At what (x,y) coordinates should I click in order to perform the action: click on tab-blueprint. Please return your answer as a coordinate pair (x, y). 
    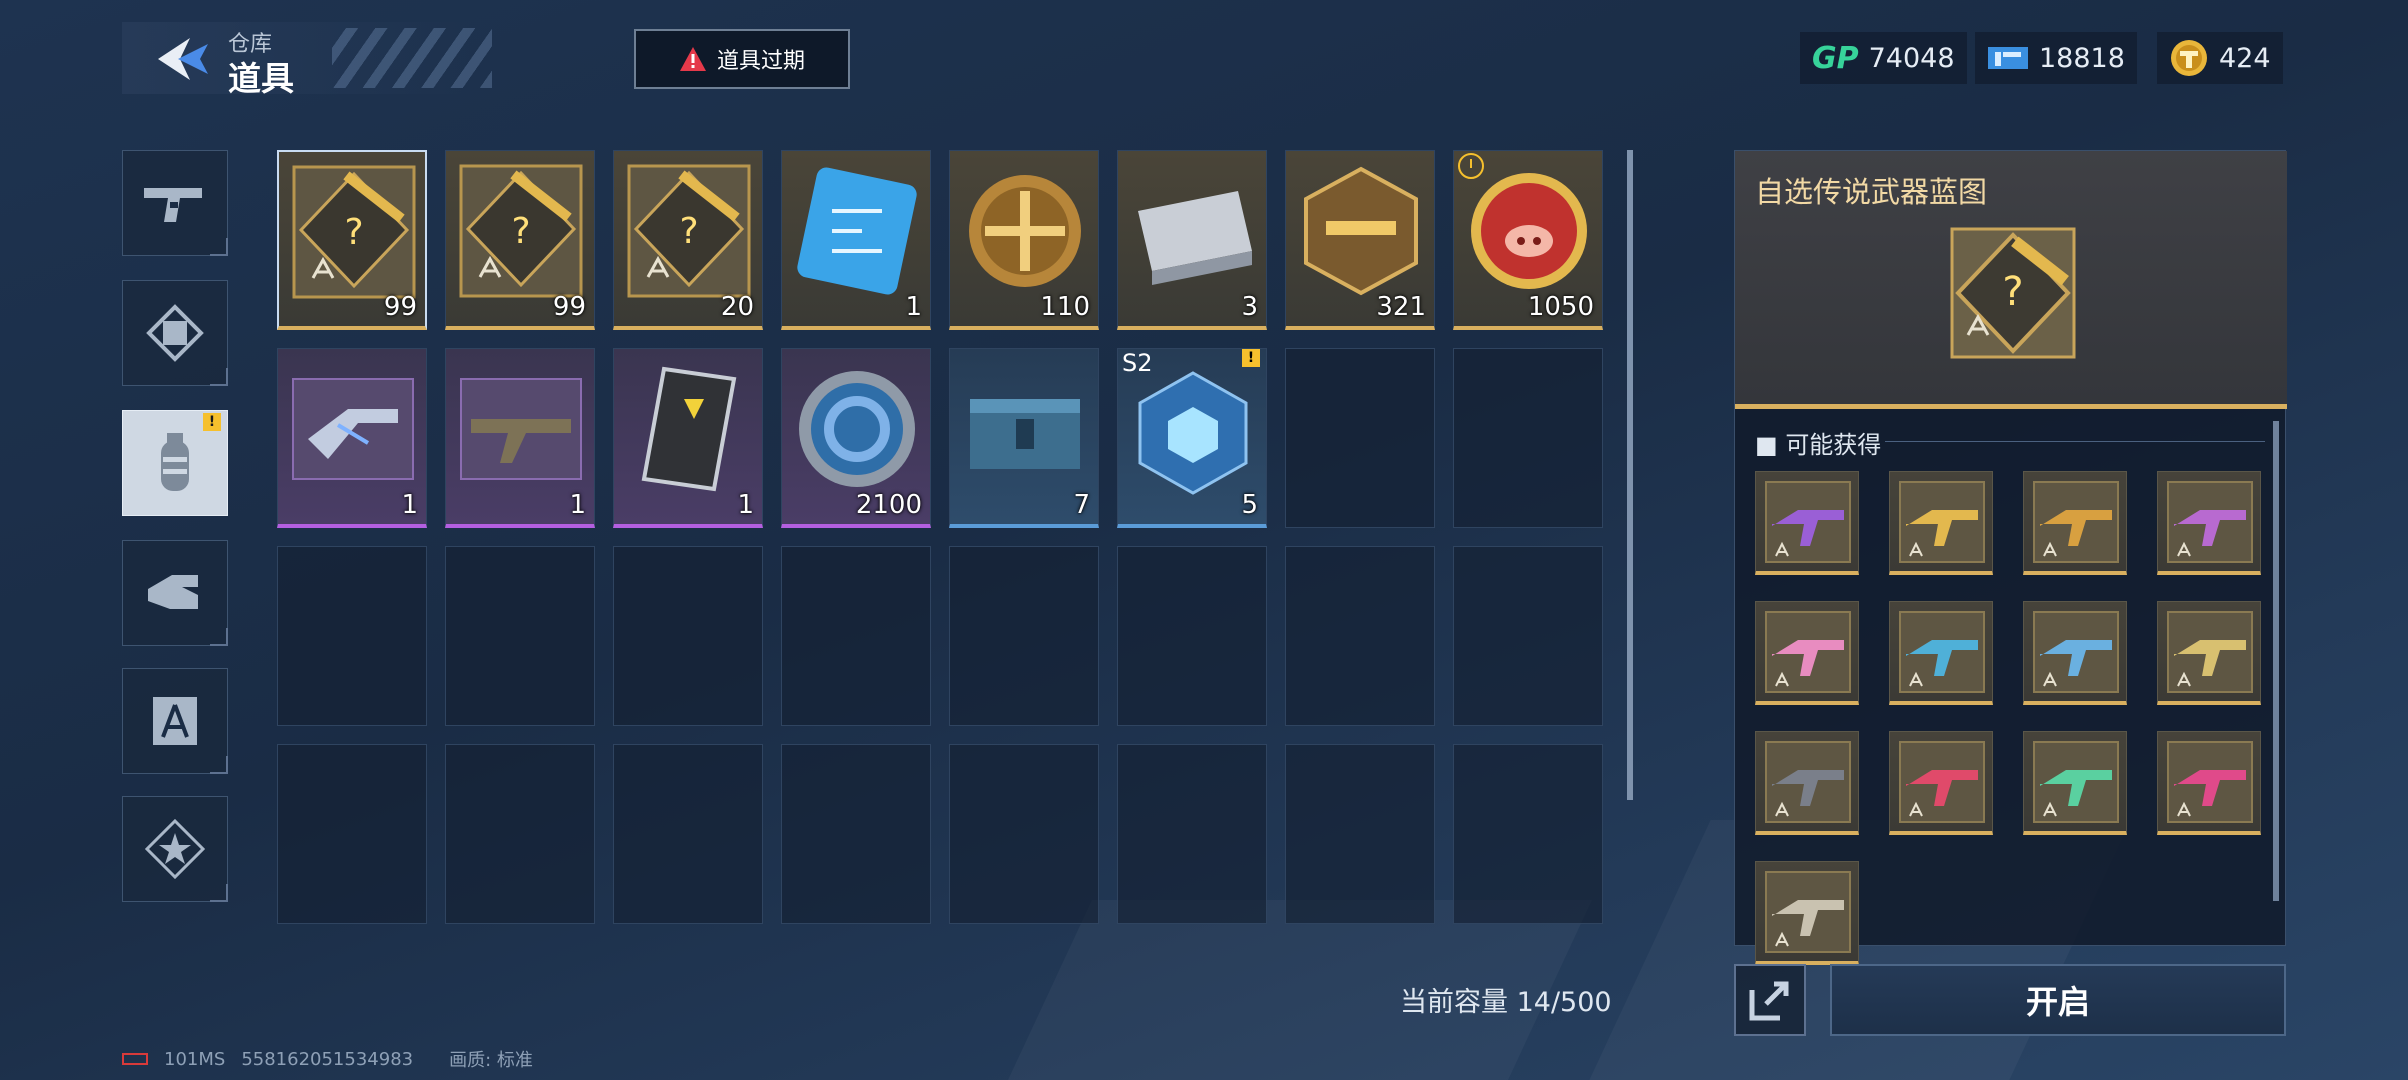
    Looking at the image, I should click on (175, 721).